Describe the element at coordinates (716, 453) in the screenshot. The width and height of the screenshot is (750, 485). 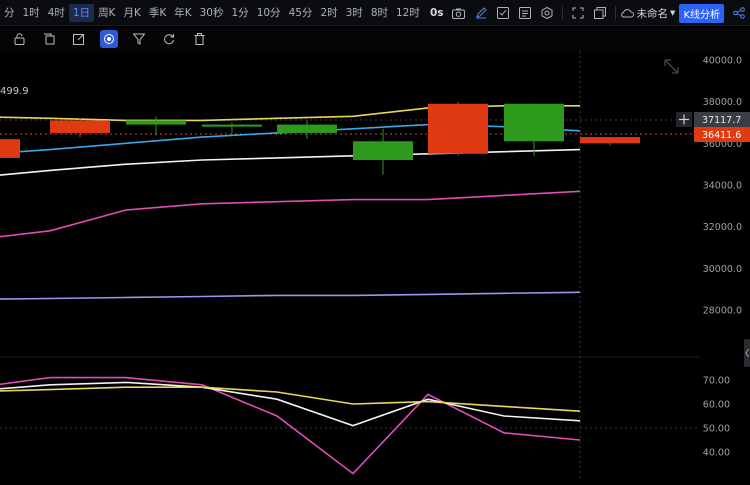
I see `sub-tick-label: 40.00` at that location.